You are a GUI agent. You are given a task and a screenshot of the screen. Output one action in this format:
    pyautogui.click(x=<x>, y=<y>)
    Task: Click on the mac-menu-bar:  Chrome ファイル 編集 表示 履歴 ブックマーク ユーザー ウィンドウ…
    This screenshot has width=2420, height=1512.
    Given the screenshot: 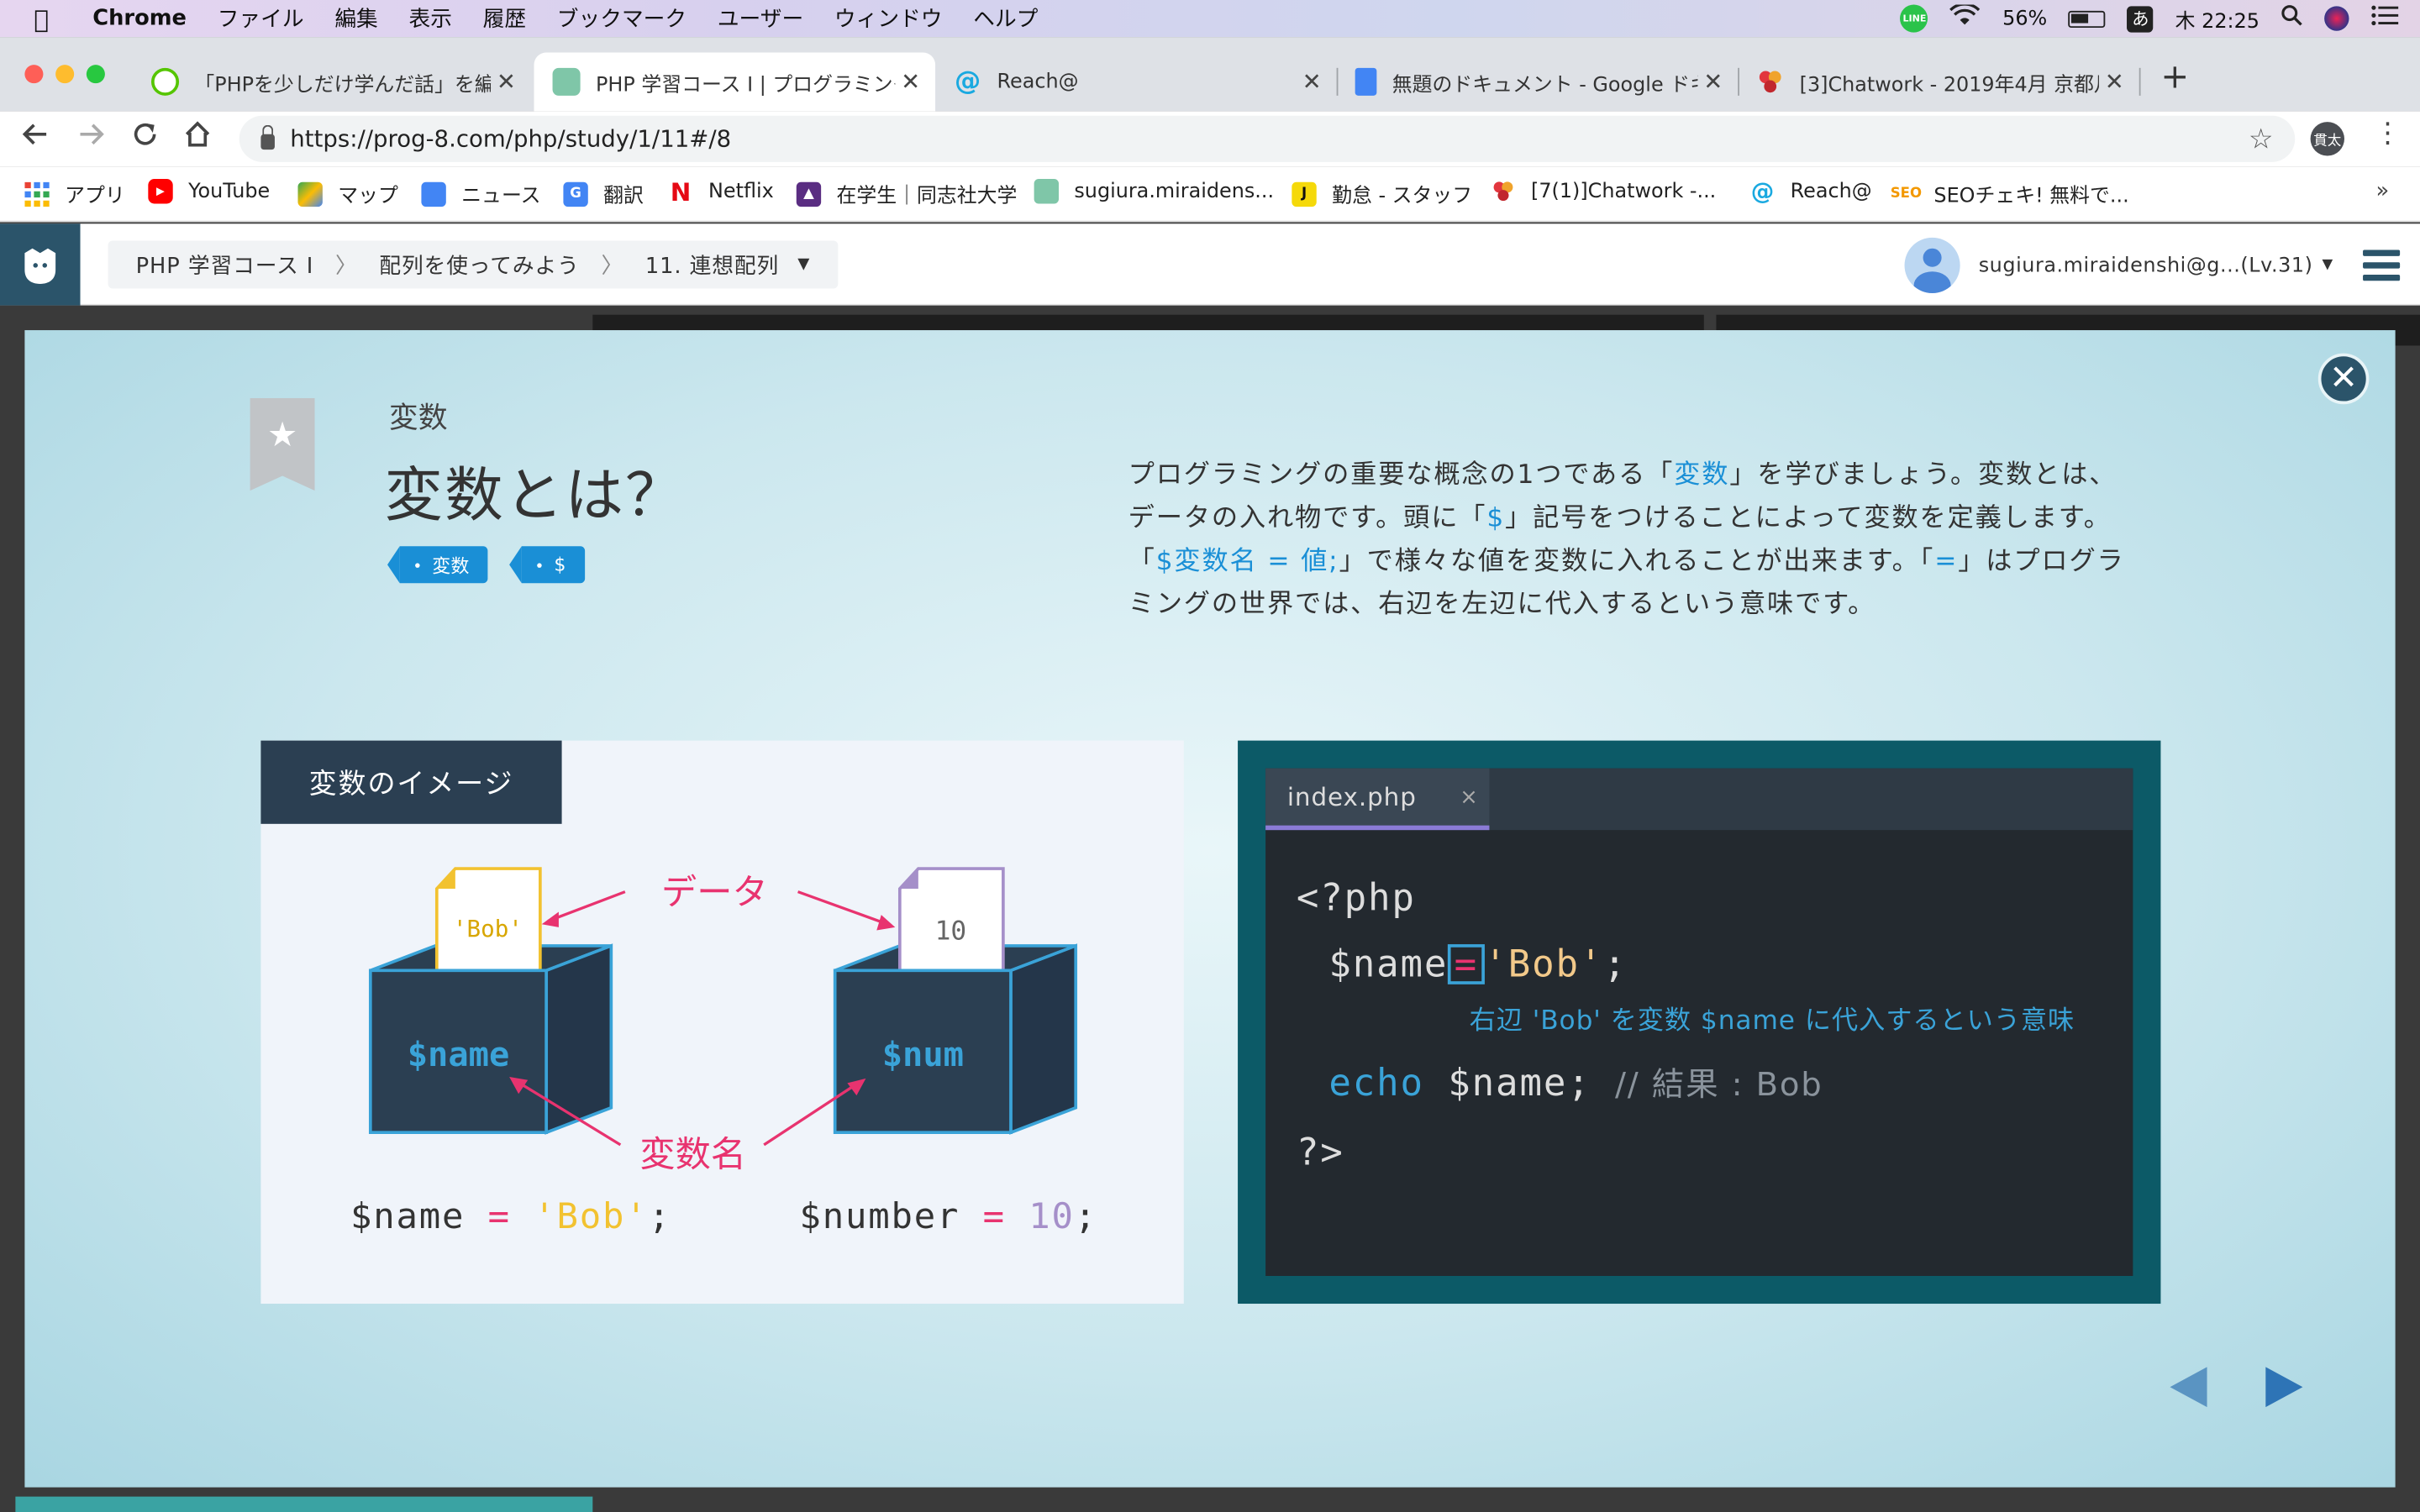 What is the action you would take?
    pyautogui.click(x=1210, y=19)
    